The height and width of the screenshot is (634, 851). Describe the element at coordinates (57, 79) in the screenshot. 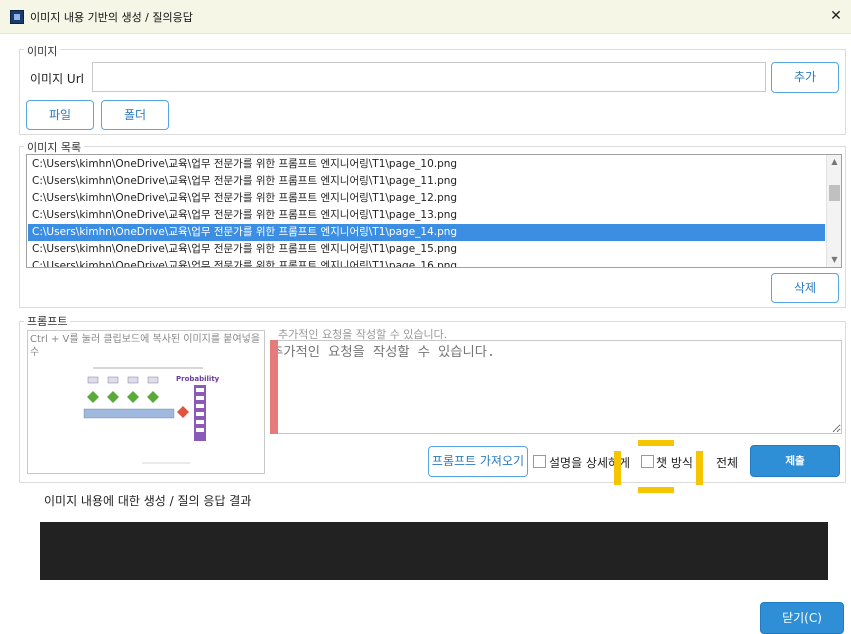

I see `image-url-label: 이미지 Url` at that location.